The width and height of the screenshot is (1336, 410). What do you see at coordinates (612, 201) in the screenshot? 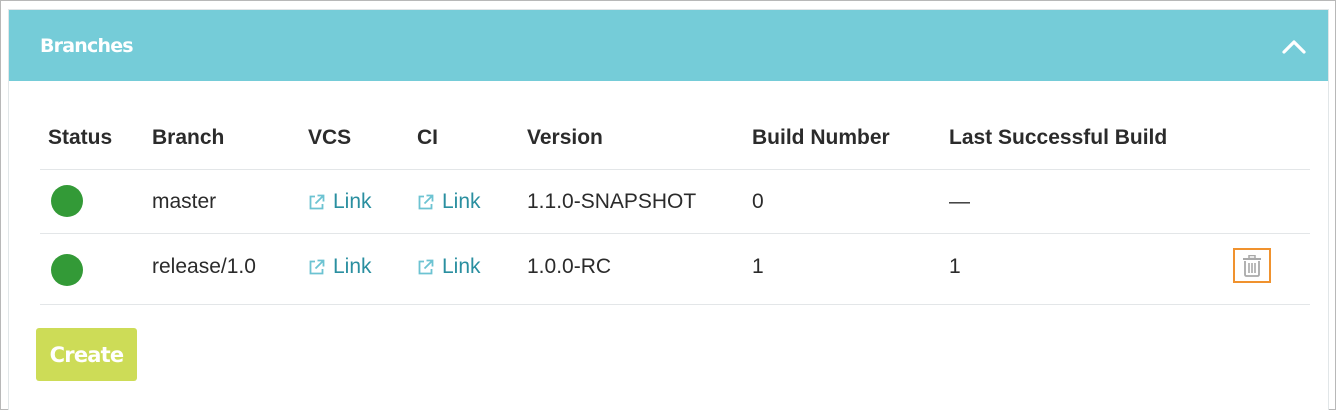
I see `version-value: 1.1.0-SNAPSHOT` at bounding box center [612, 201].